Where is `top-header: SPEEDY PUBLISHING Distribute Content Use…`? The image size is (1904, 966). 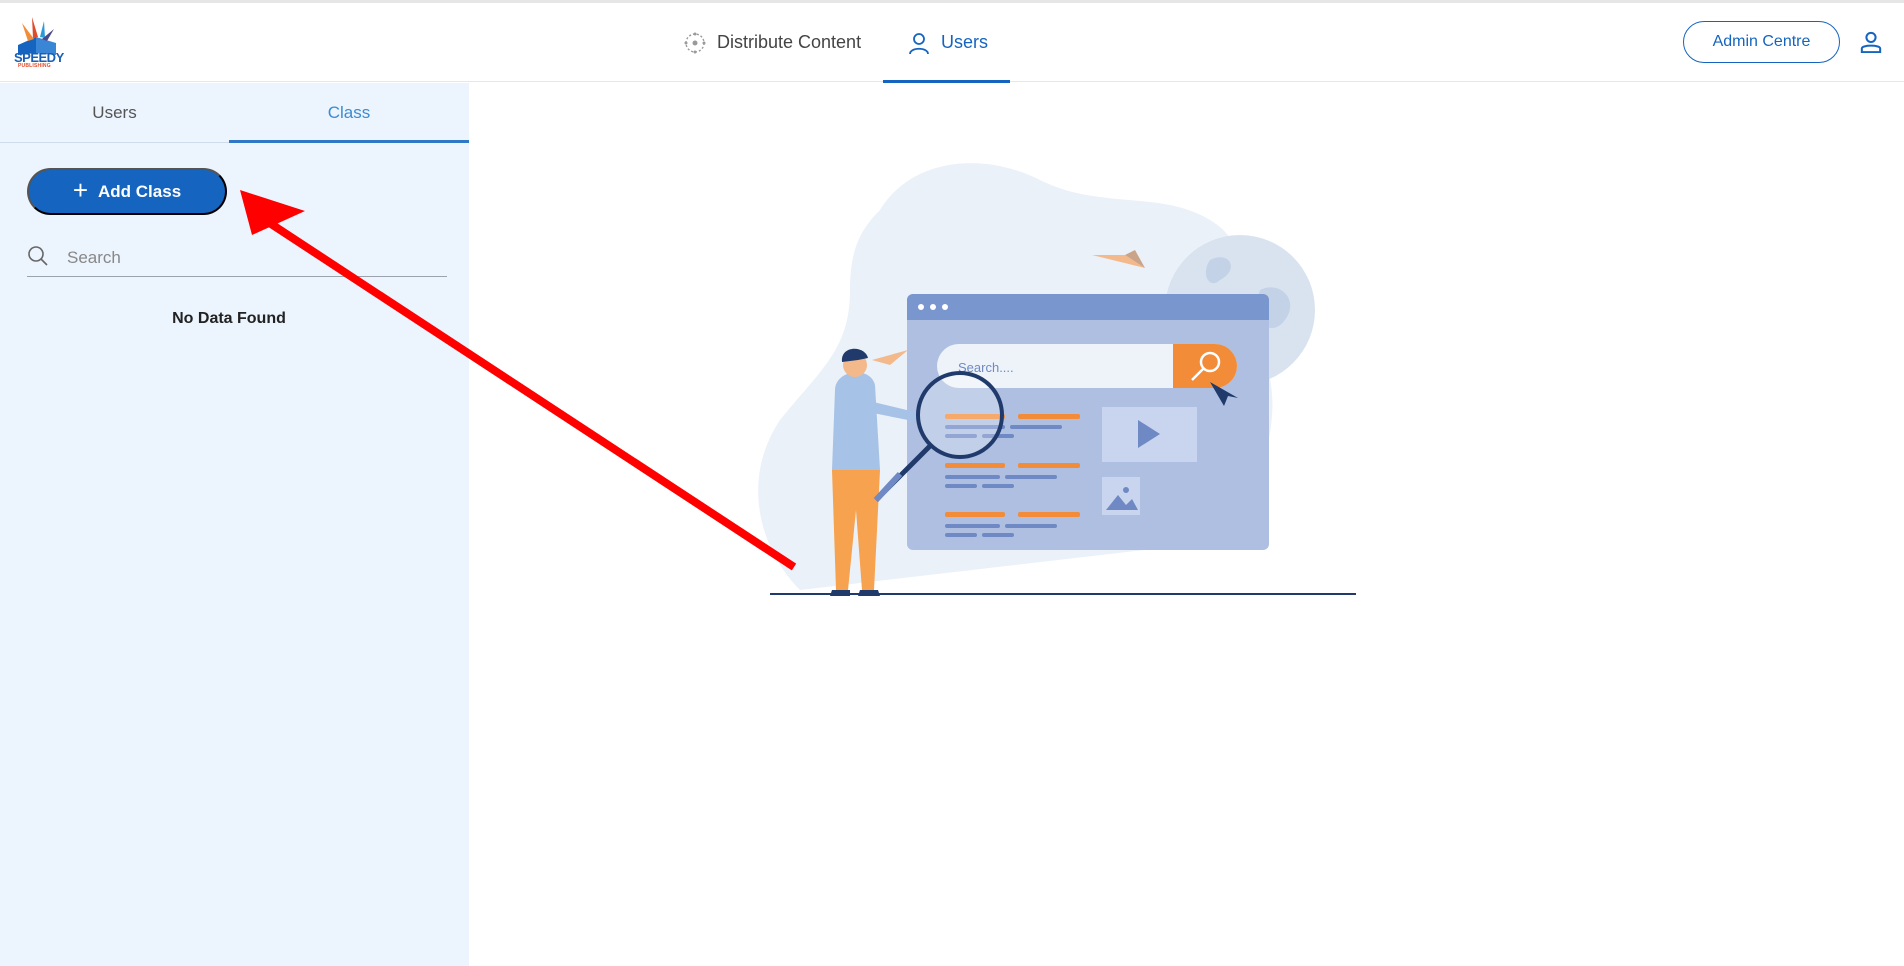
top-header: SPEEDY PUBLISHING Distribute Content Use… is located at coordinates (952, 43).